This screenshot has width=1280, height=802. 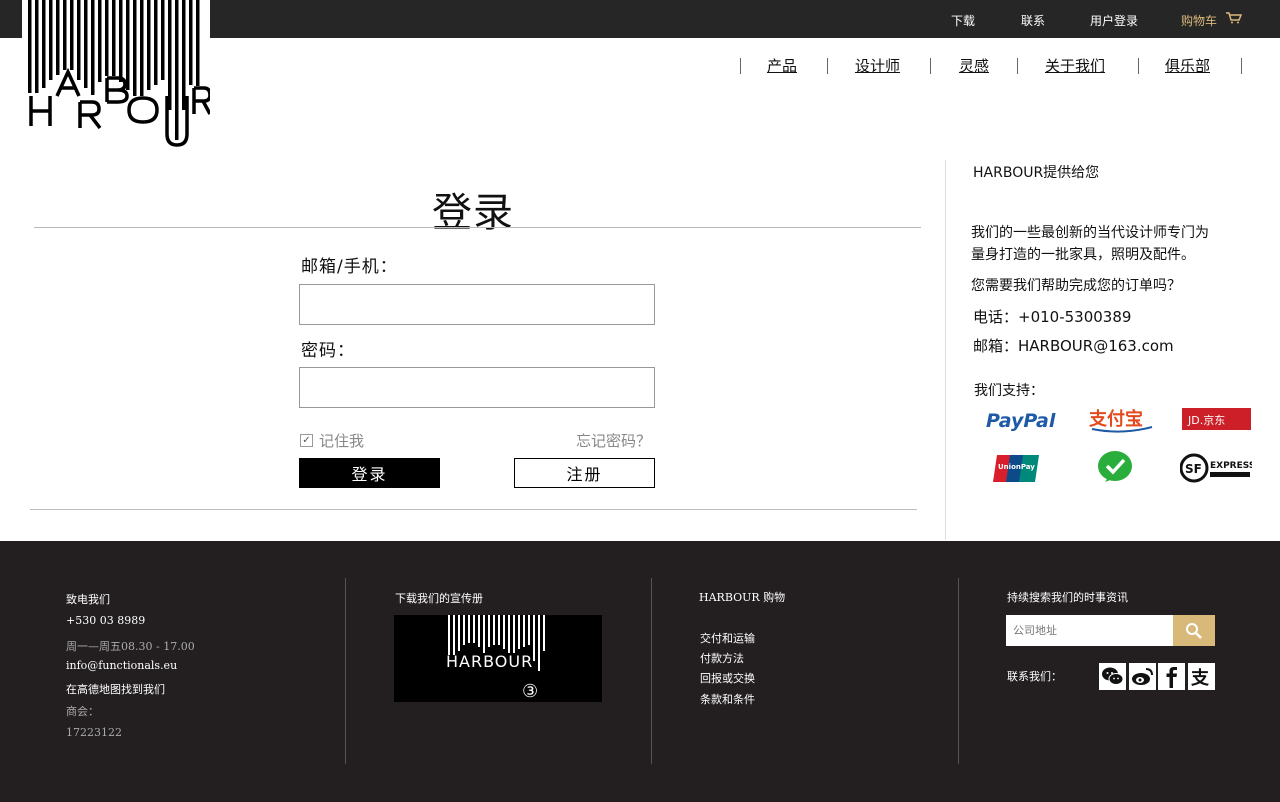 I want to click on footer-follow-label: 联系我们：, so click(x=1034, y=676).